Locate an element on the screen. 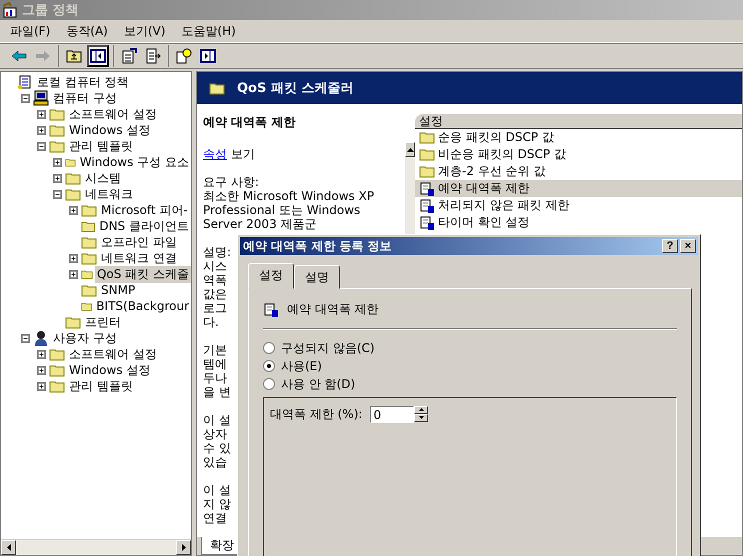 Image resolution: width=743 pixels, height=556 pixels. header-title: QoS 패킷 스케줄러 is located at coordinates (295, 88).